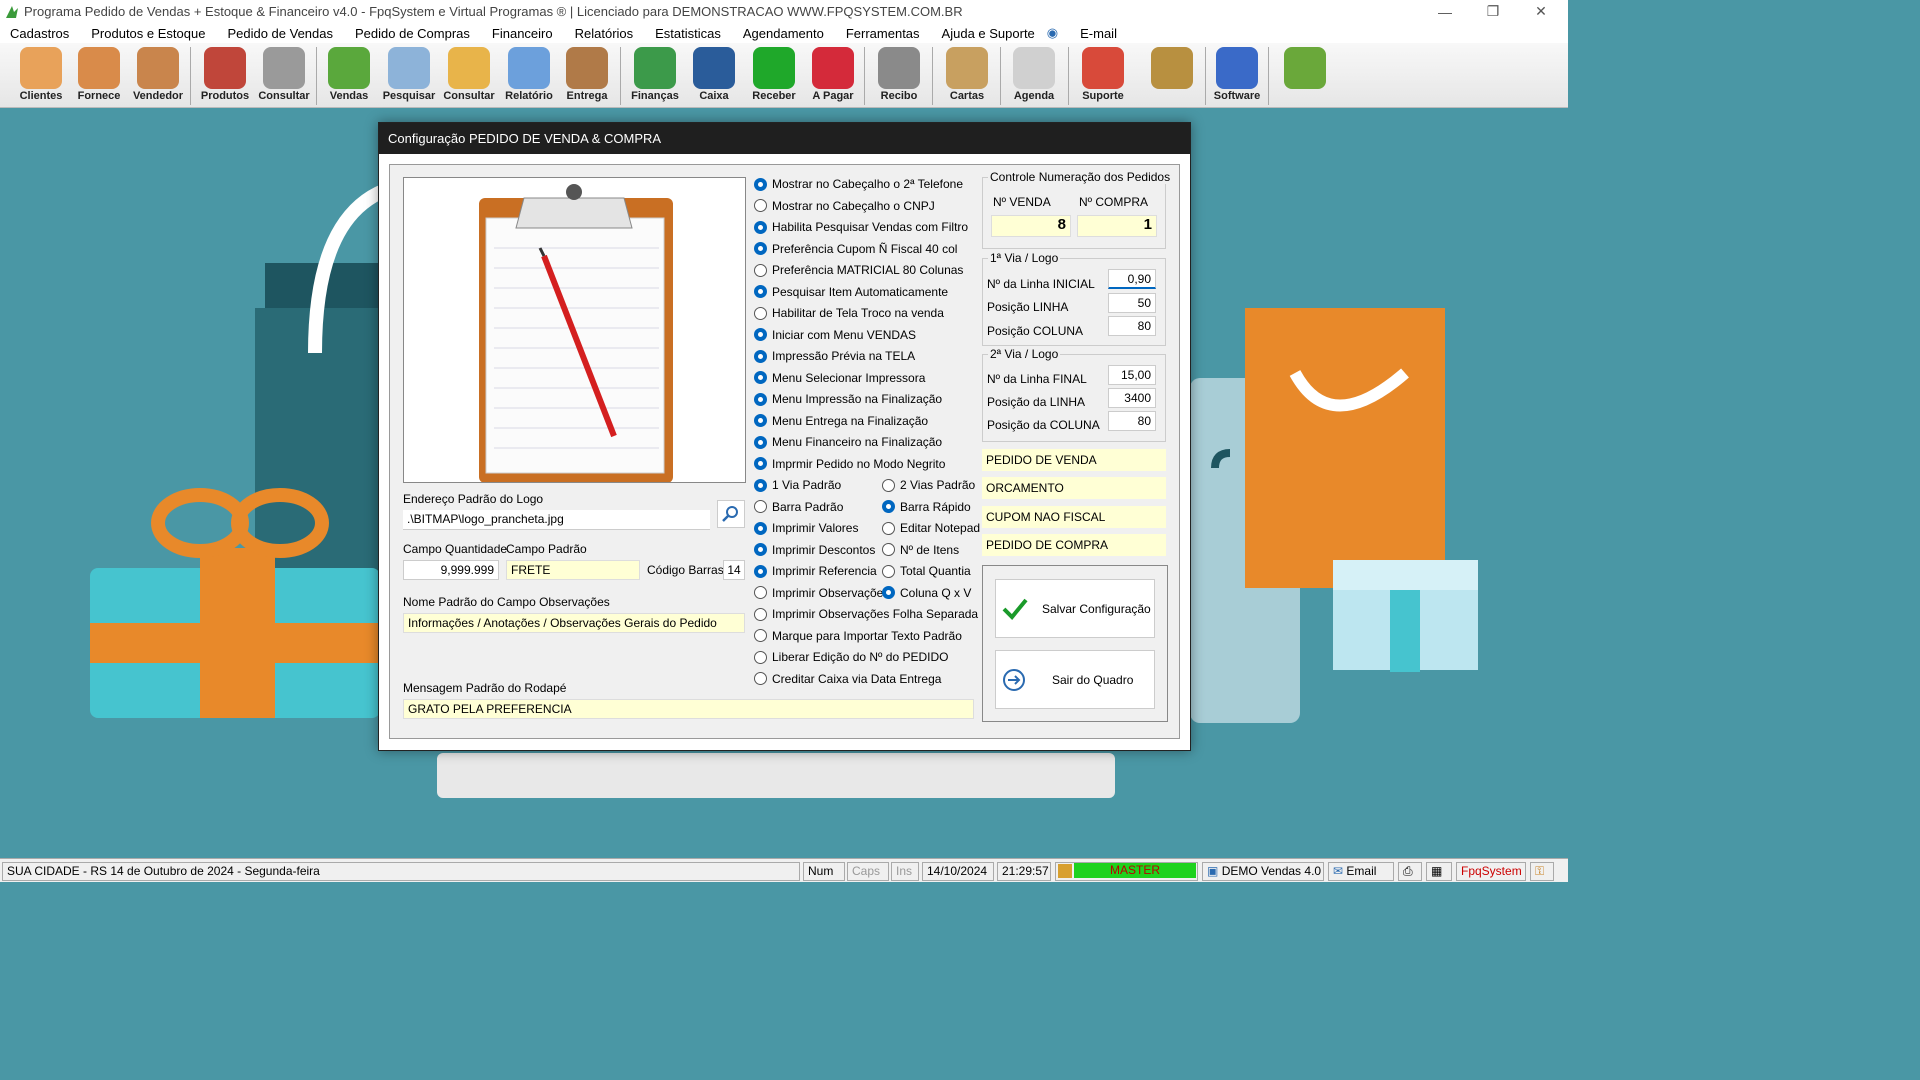 This screenshot has height=1080, width=1920. Describe the element at coordinates (148, 33) in the screenshot. I see `menu-item-2: Produtos e Estoque` at that location.